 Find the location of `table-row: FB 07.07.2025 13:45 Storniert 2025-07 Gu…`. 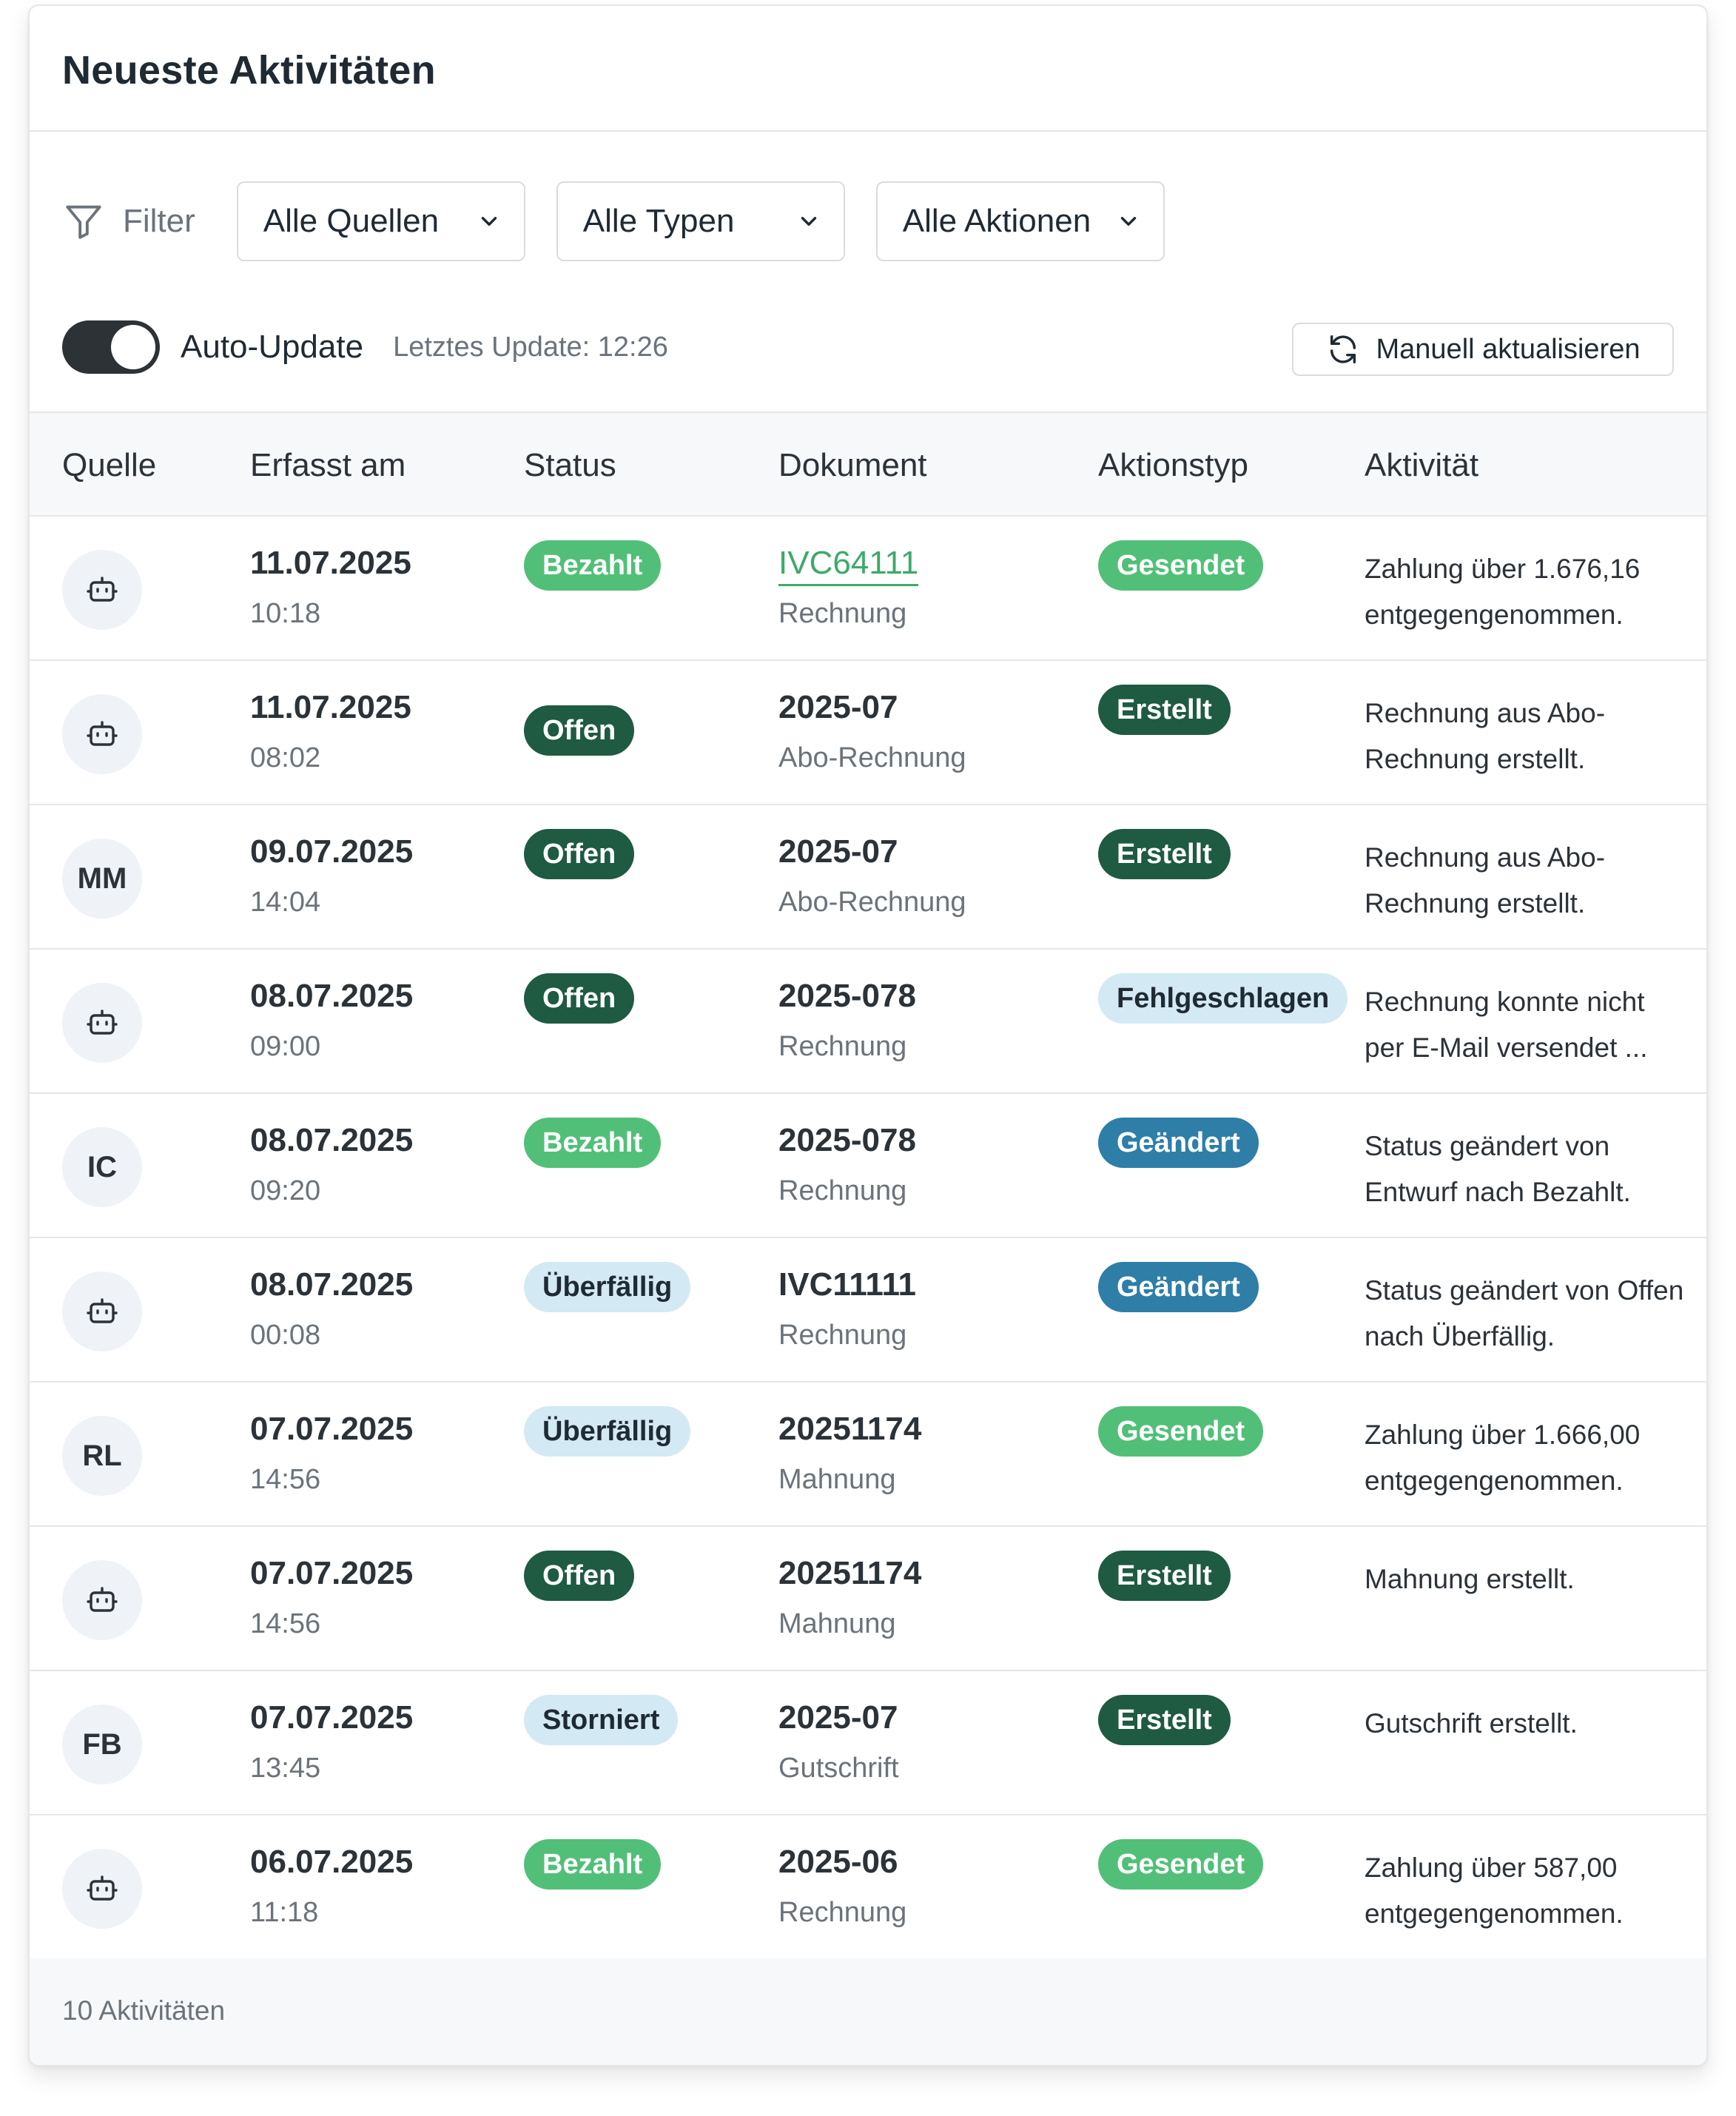

table-row: FB 07.07.2025 13:45 Storniert 2025-07 Gu… is located at coordinates (868, 1743).